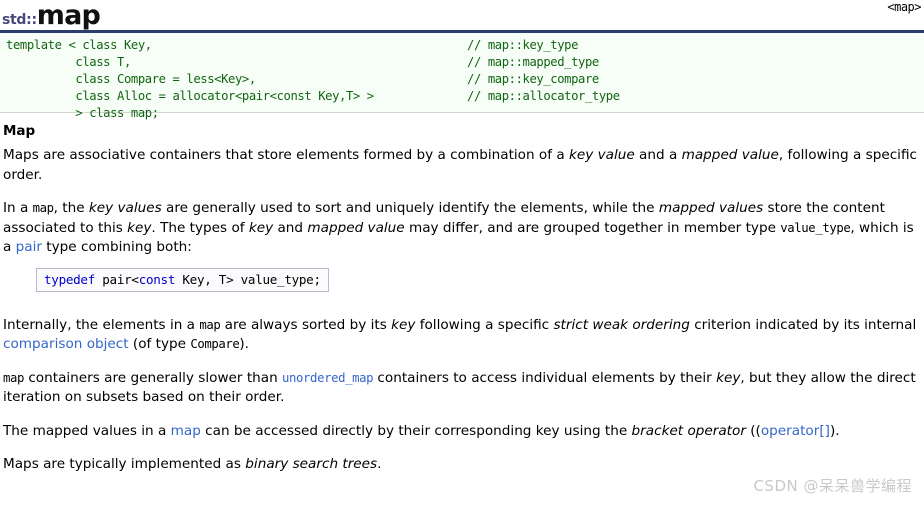  Describe the element at coordinates (29, 247) in the screenshot. I see `link-pair: pair` at that location.